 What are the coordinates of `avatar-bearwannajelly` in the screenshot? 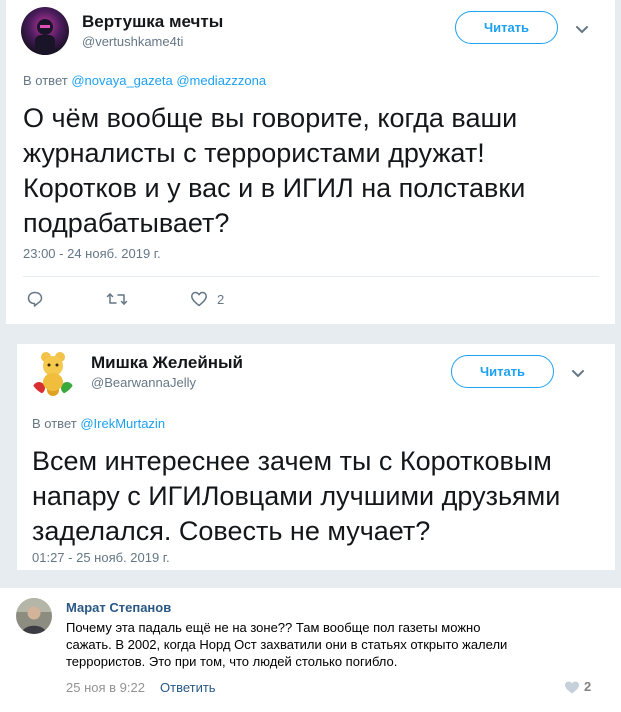 It's located at (53, 372).